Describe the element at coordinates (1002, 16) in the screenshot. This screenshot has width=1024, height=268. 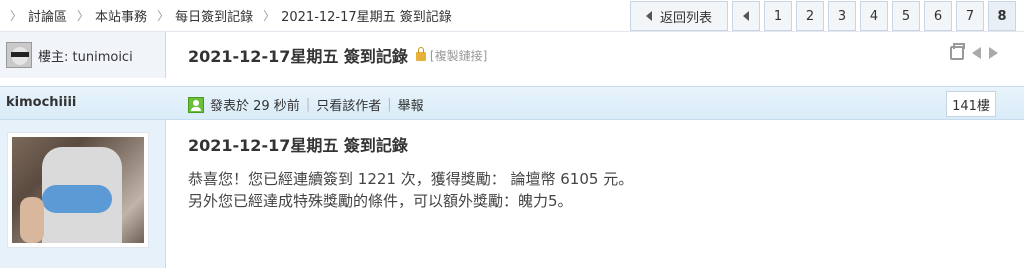
I see `current-page-button: 8` at that location.